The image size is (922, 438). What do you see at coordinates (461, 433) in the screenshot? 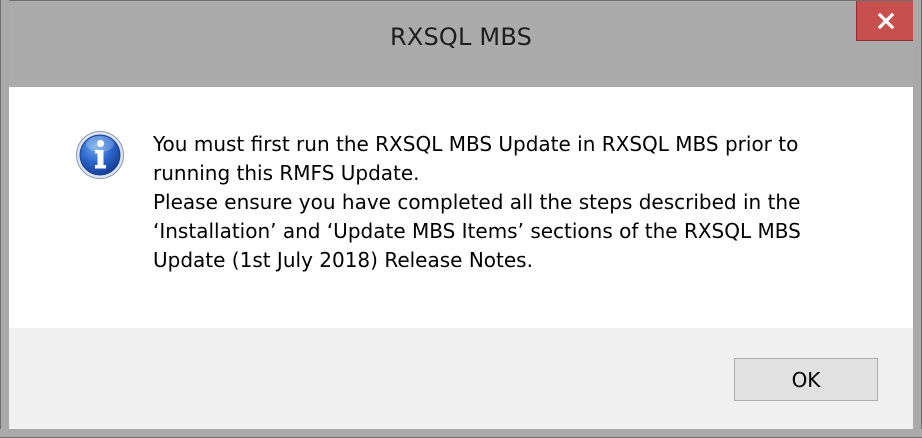
I see `window-frame-bottom` at bounding box center [461, 433].